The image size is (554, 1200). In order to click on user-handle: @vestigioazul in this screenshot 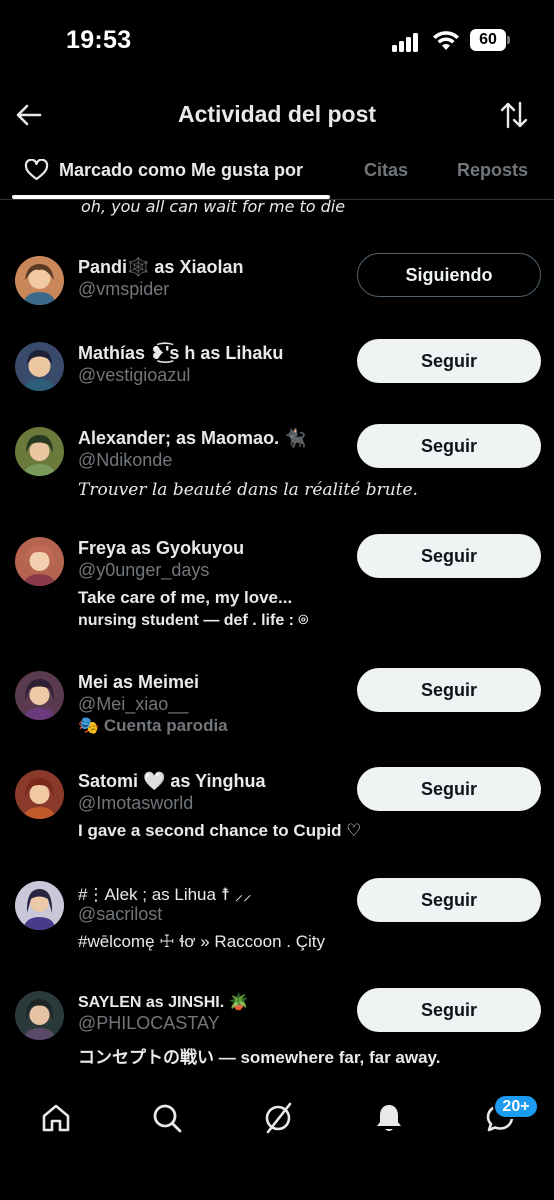, I will do `click(134, 375)`.